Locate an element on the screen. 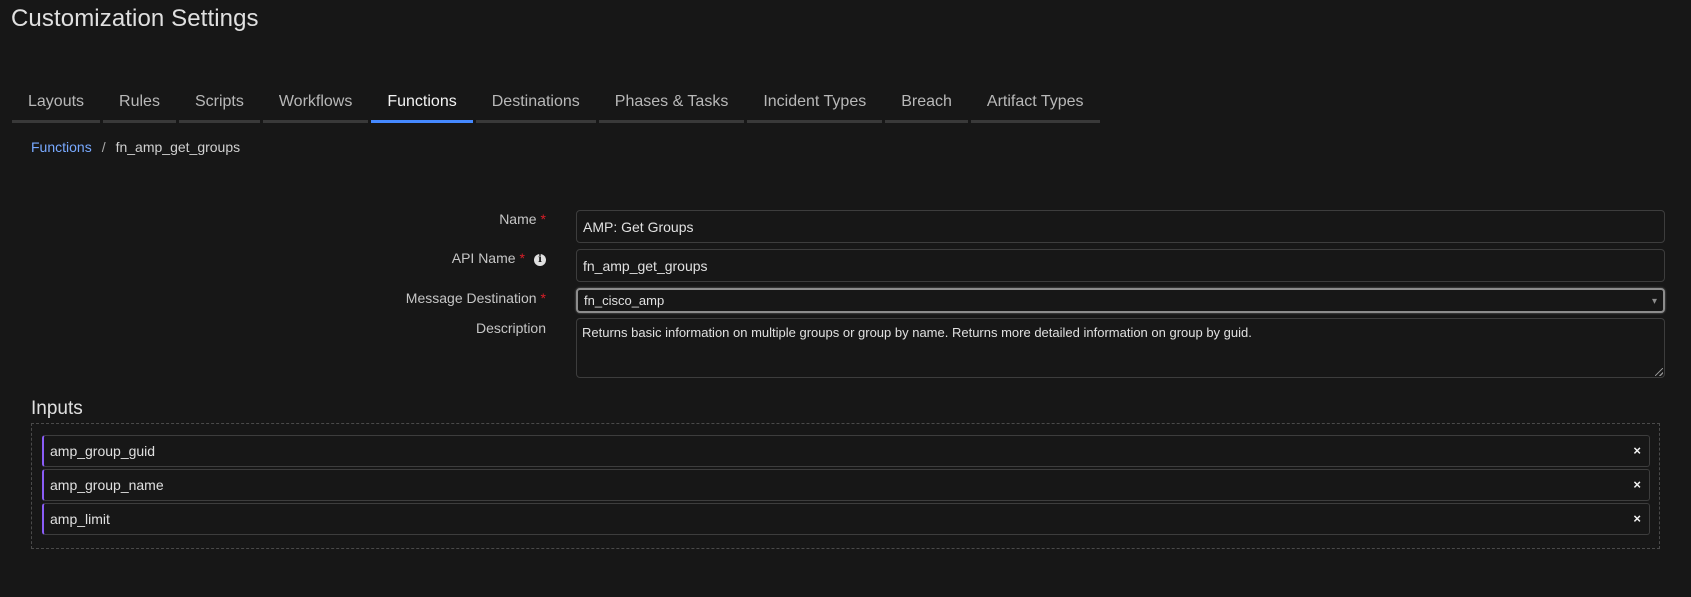 This screenshot has width=1691, height=597. message-destination-label: Message Destination * is located at coordinates (476, 298).